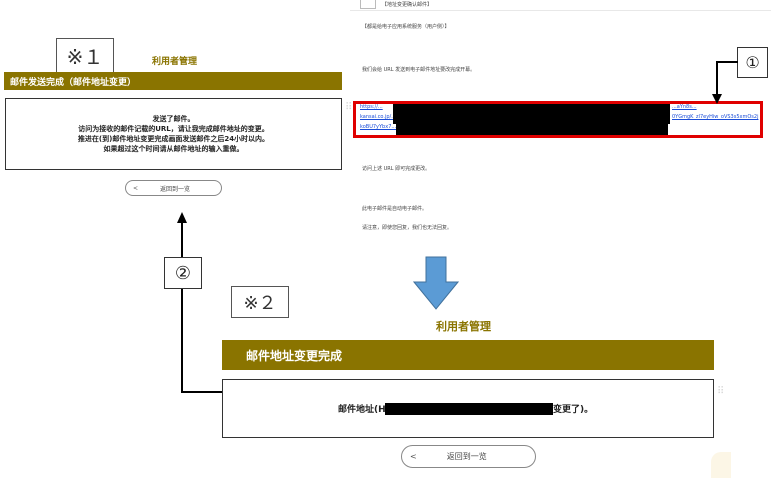 The width and height of the screenshot is (771, 479). What do you see at coordinates (407, 228) in the screenshot?
I see `email-body-line-4: 请注意，即使您回复，我们也无法回复。` at bounding box center [407, 228].